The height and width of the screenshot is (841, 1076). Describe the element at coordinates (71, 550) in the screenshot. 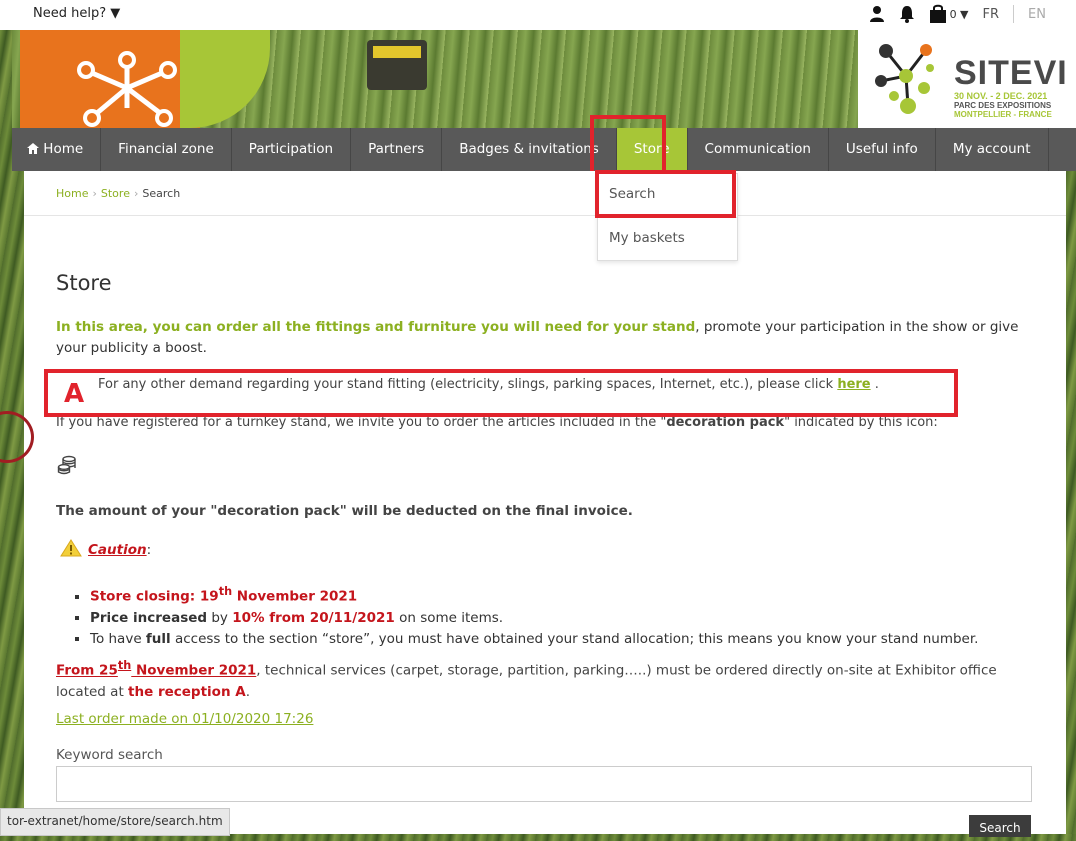

I see `warning-icon` at that location.